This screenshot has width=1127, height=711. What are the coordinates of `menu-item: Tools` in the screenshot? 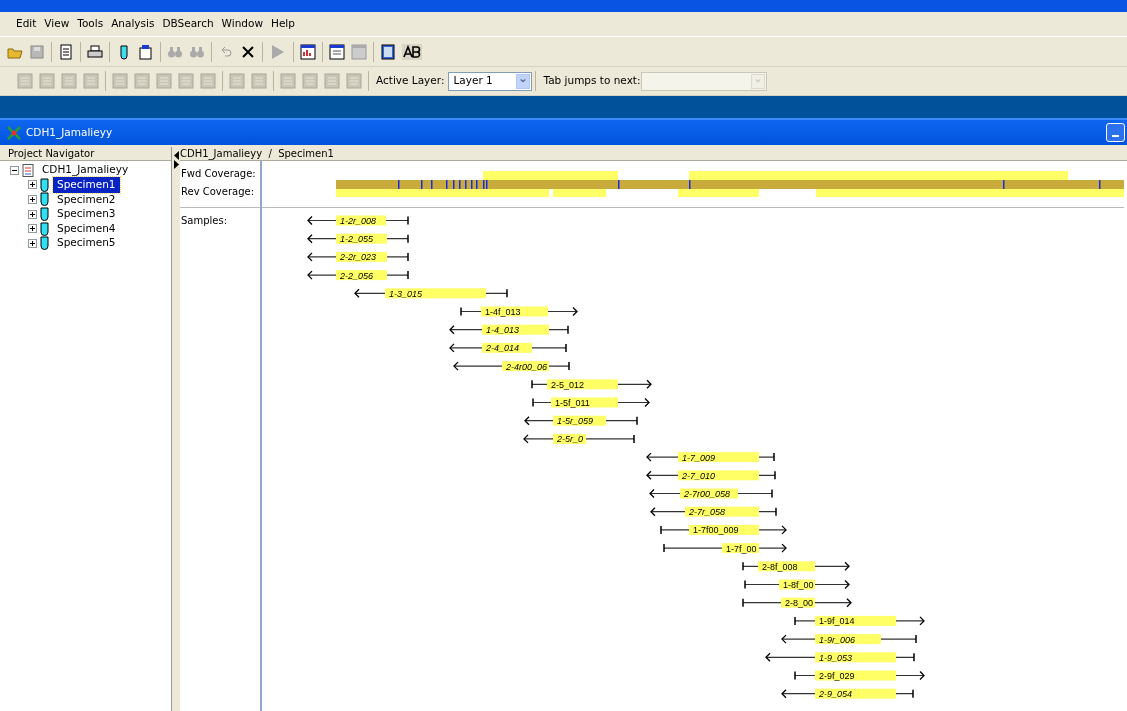 It's located at (90, 24).